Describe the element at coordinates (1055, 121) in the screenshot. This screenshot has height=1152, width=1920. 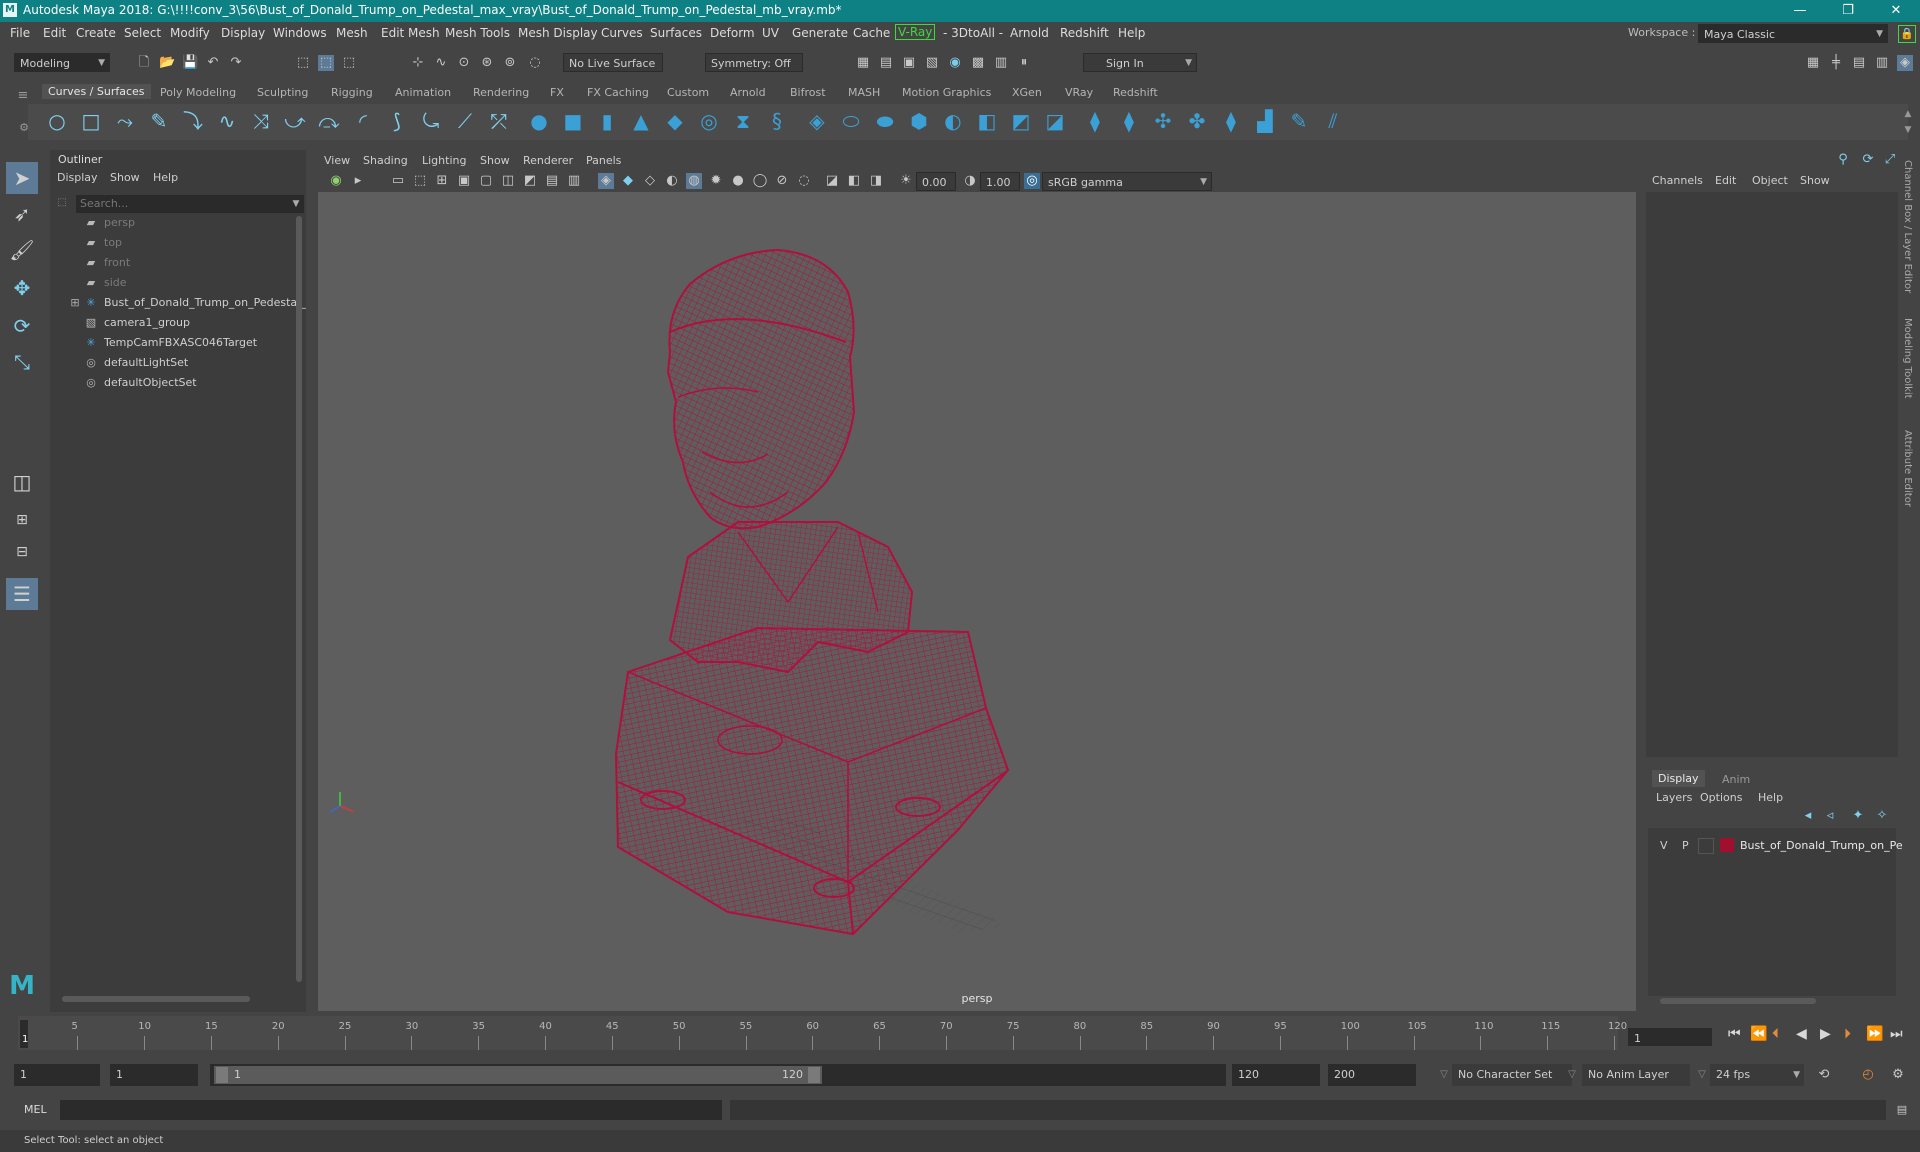
I see `intersect-icon: ◪` at that location.